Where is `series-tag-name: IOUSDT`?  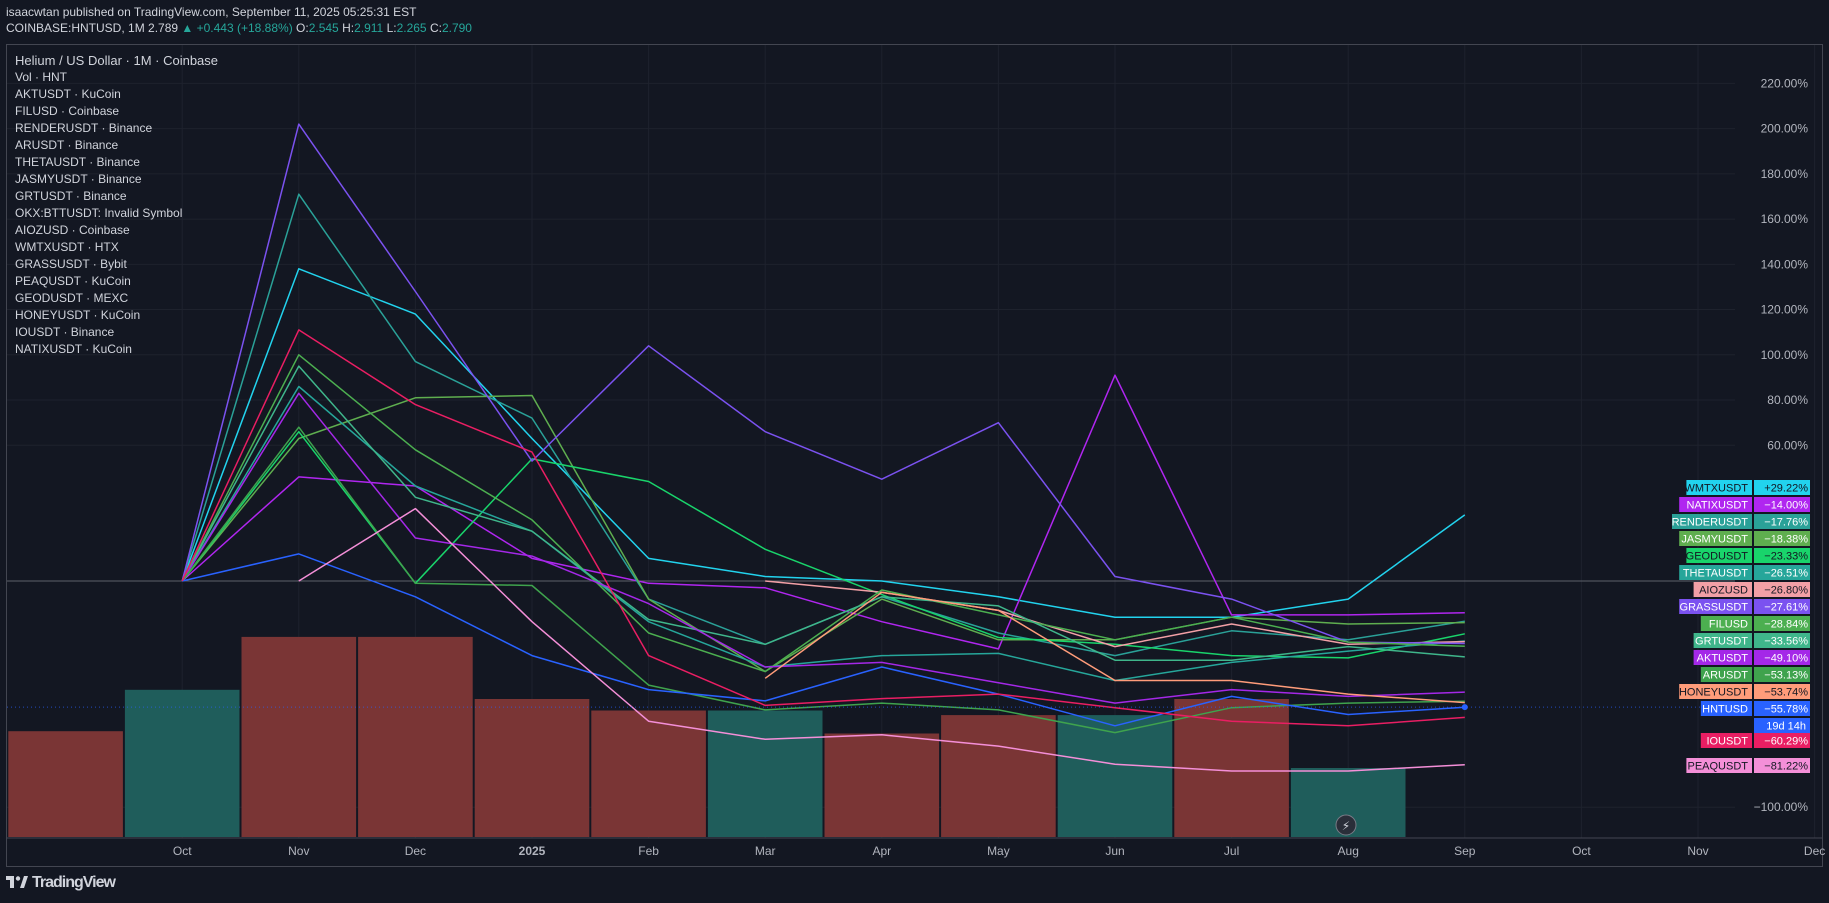 series-tag-name: IOUSDT is located at coordinates (1727, 742).